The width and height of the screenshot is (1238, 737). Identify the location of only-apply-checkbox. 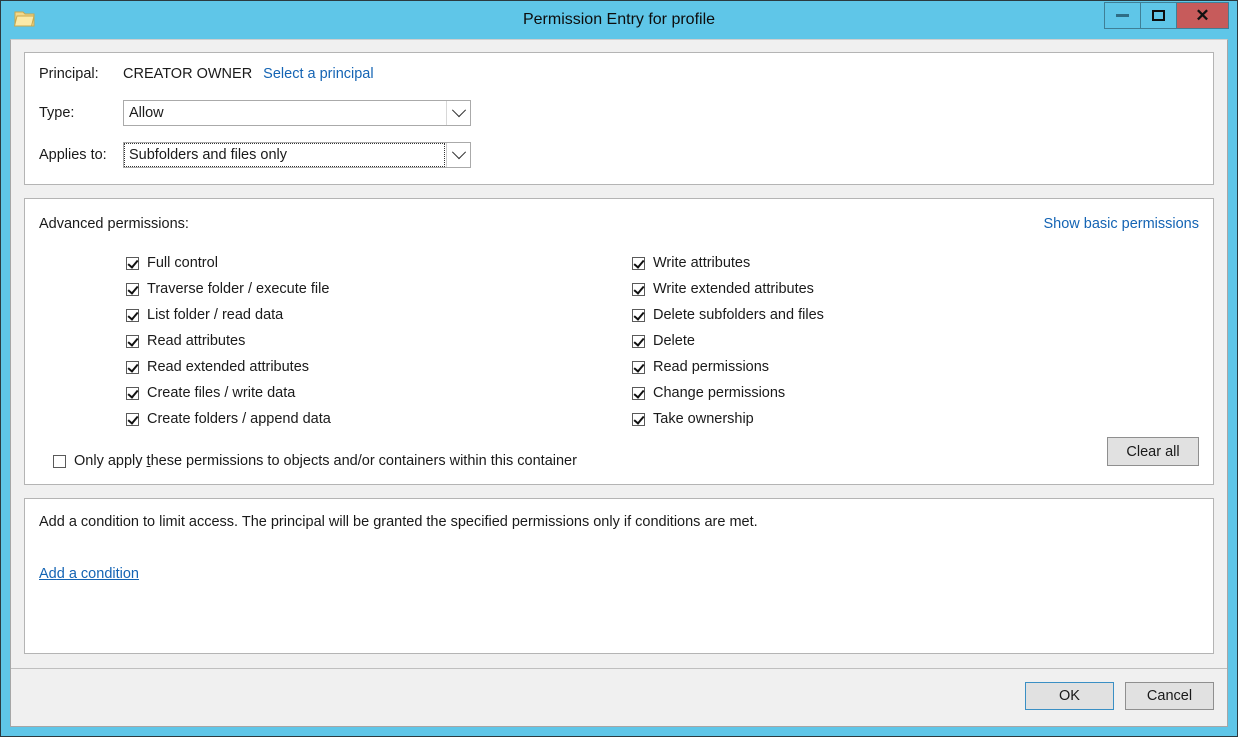
(59, 461).